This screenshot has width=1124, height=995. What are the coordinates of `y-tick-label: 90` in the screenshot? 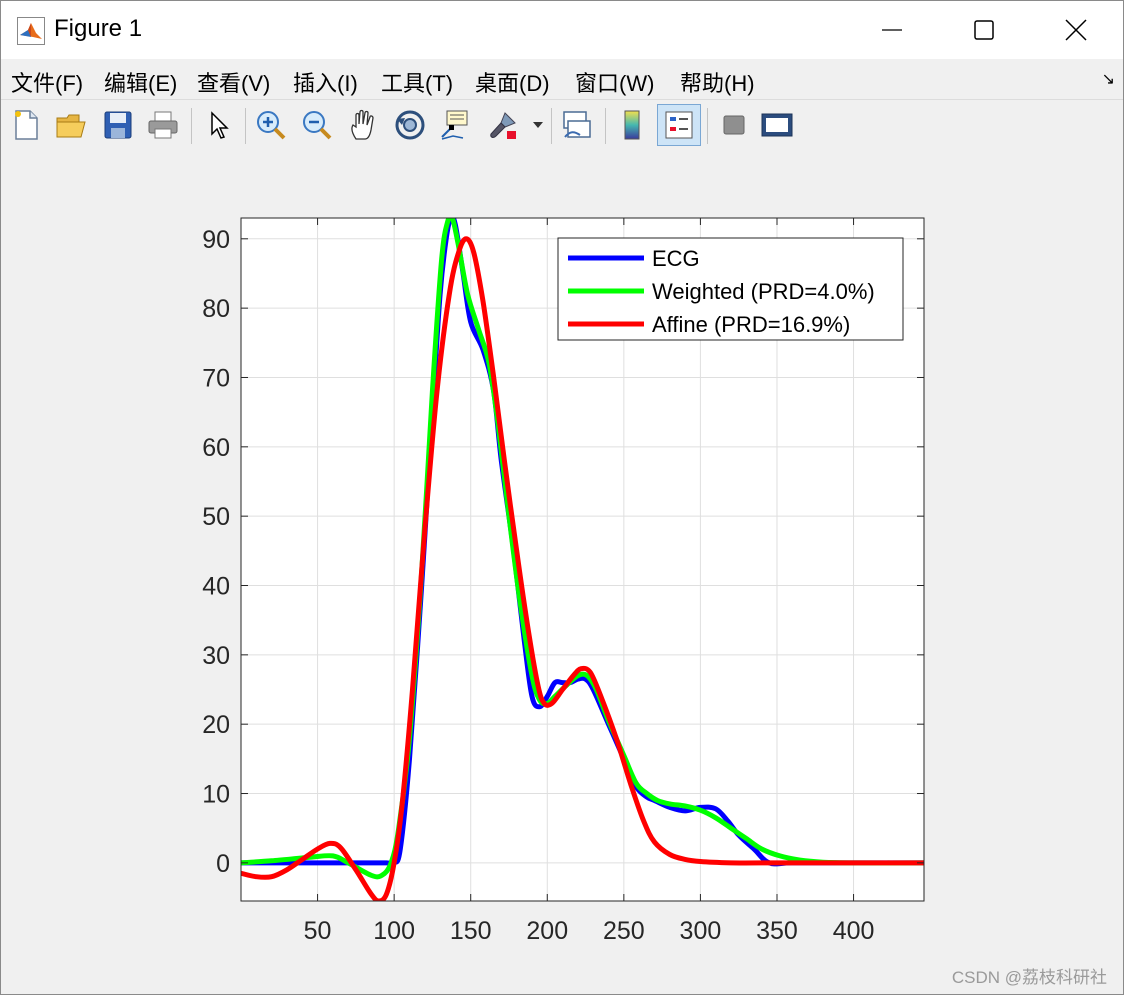 It's located at (216, 240).